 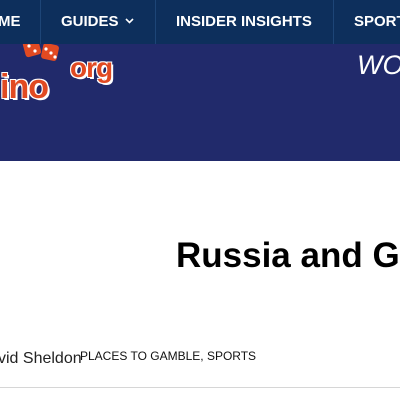 What do you see at coordinates (90, 21) in the screenshot?
I see `nav-item-guides-label: GUIDES` at bounding box center [90, 21].